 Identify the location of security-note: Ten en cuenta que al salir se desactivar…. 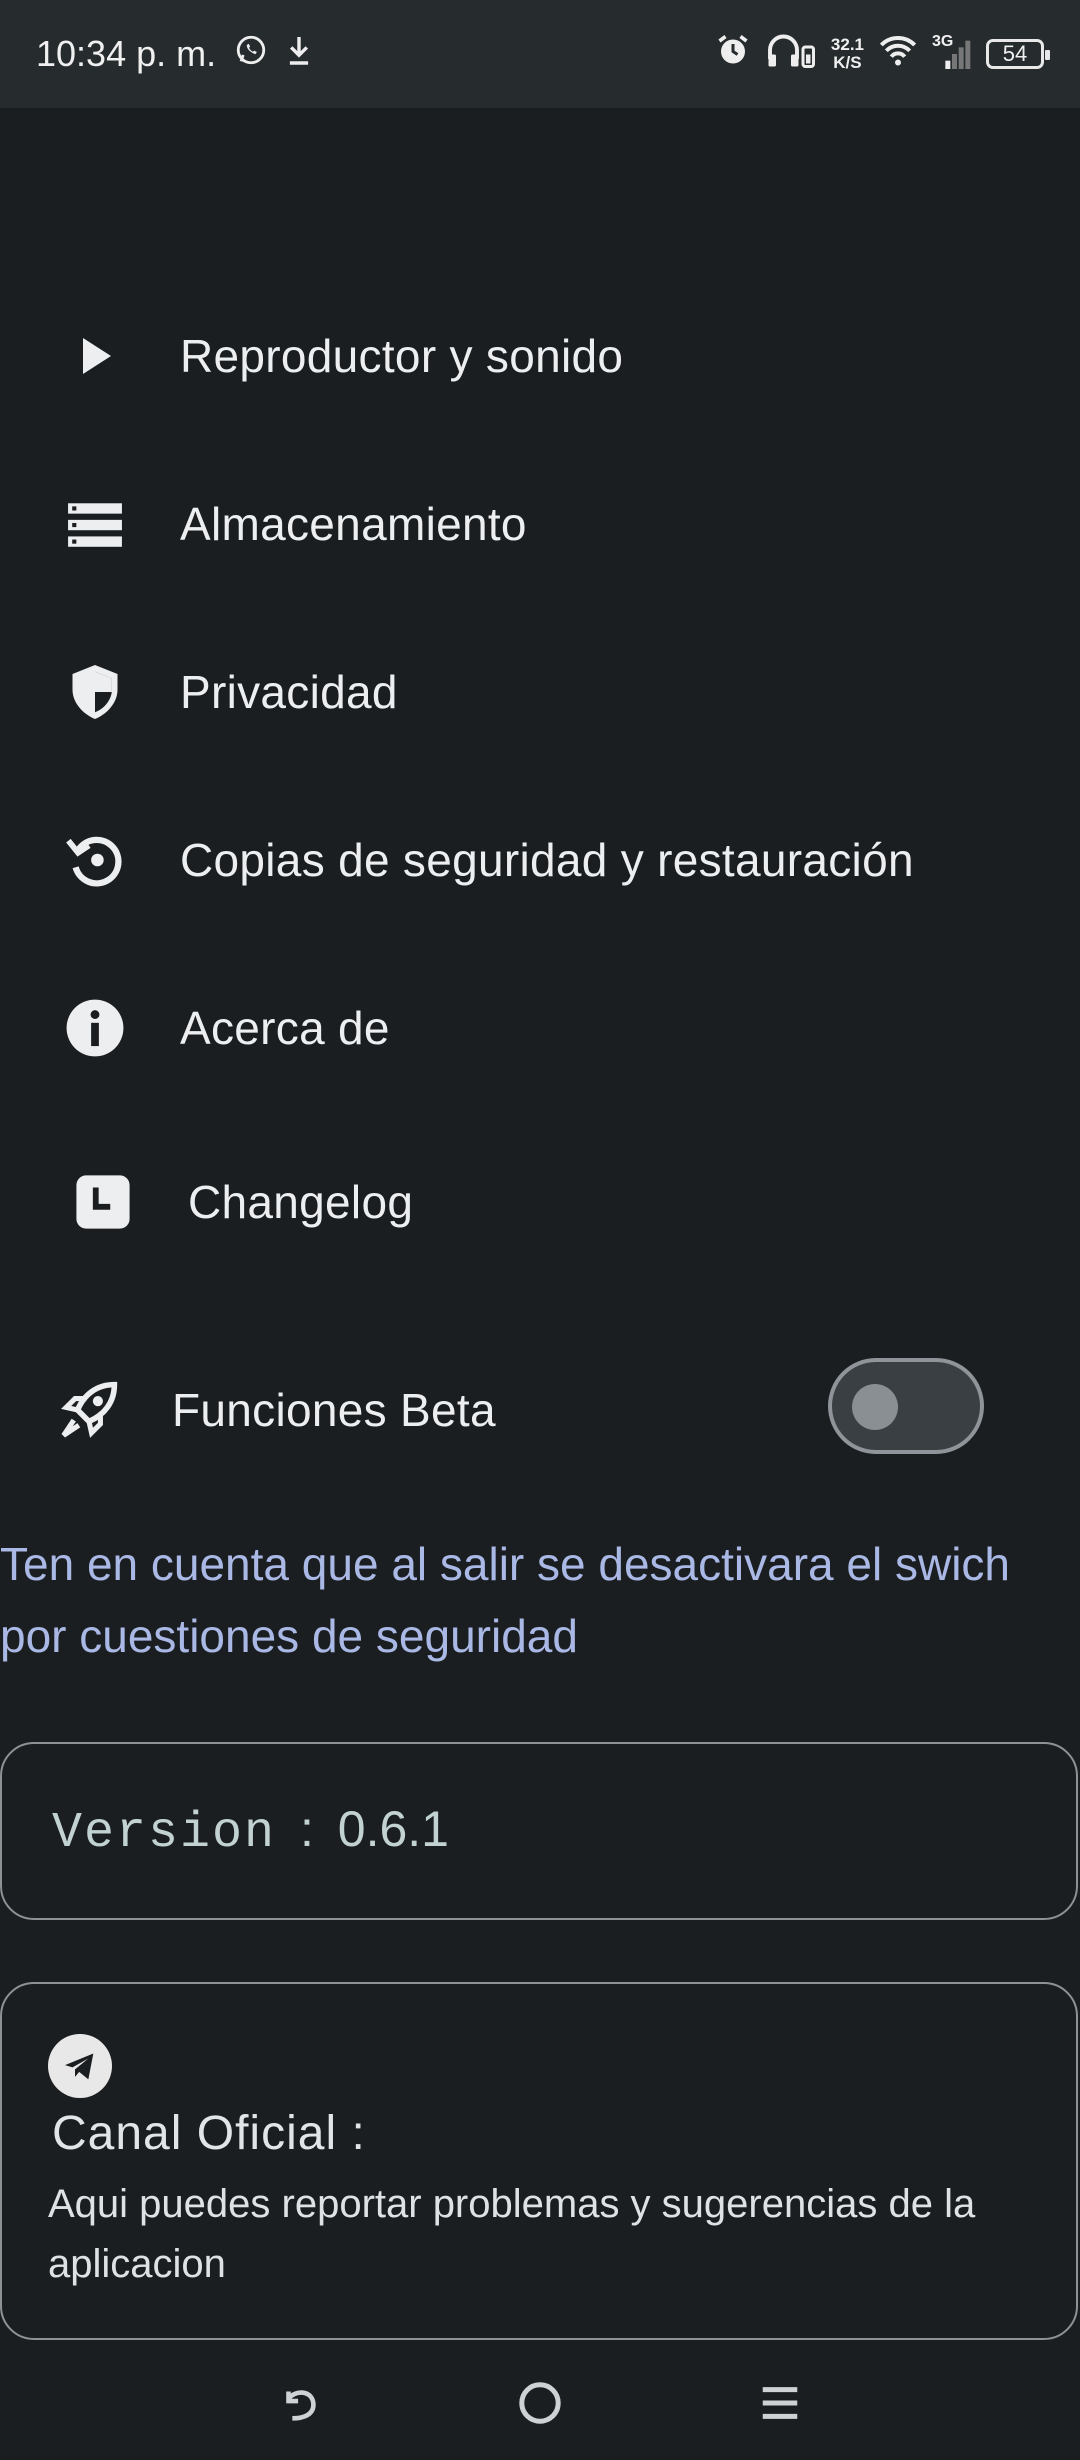
(505, 1600).